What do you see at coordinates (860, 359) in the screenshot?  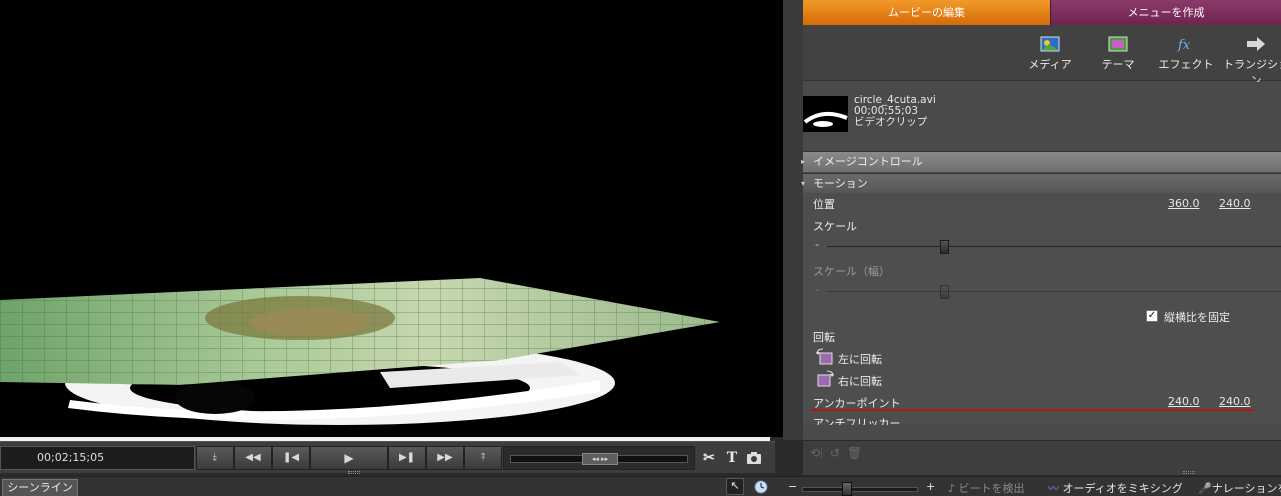 I see `rotate-left-label: 左に回転` at bounding box center [860, 359].